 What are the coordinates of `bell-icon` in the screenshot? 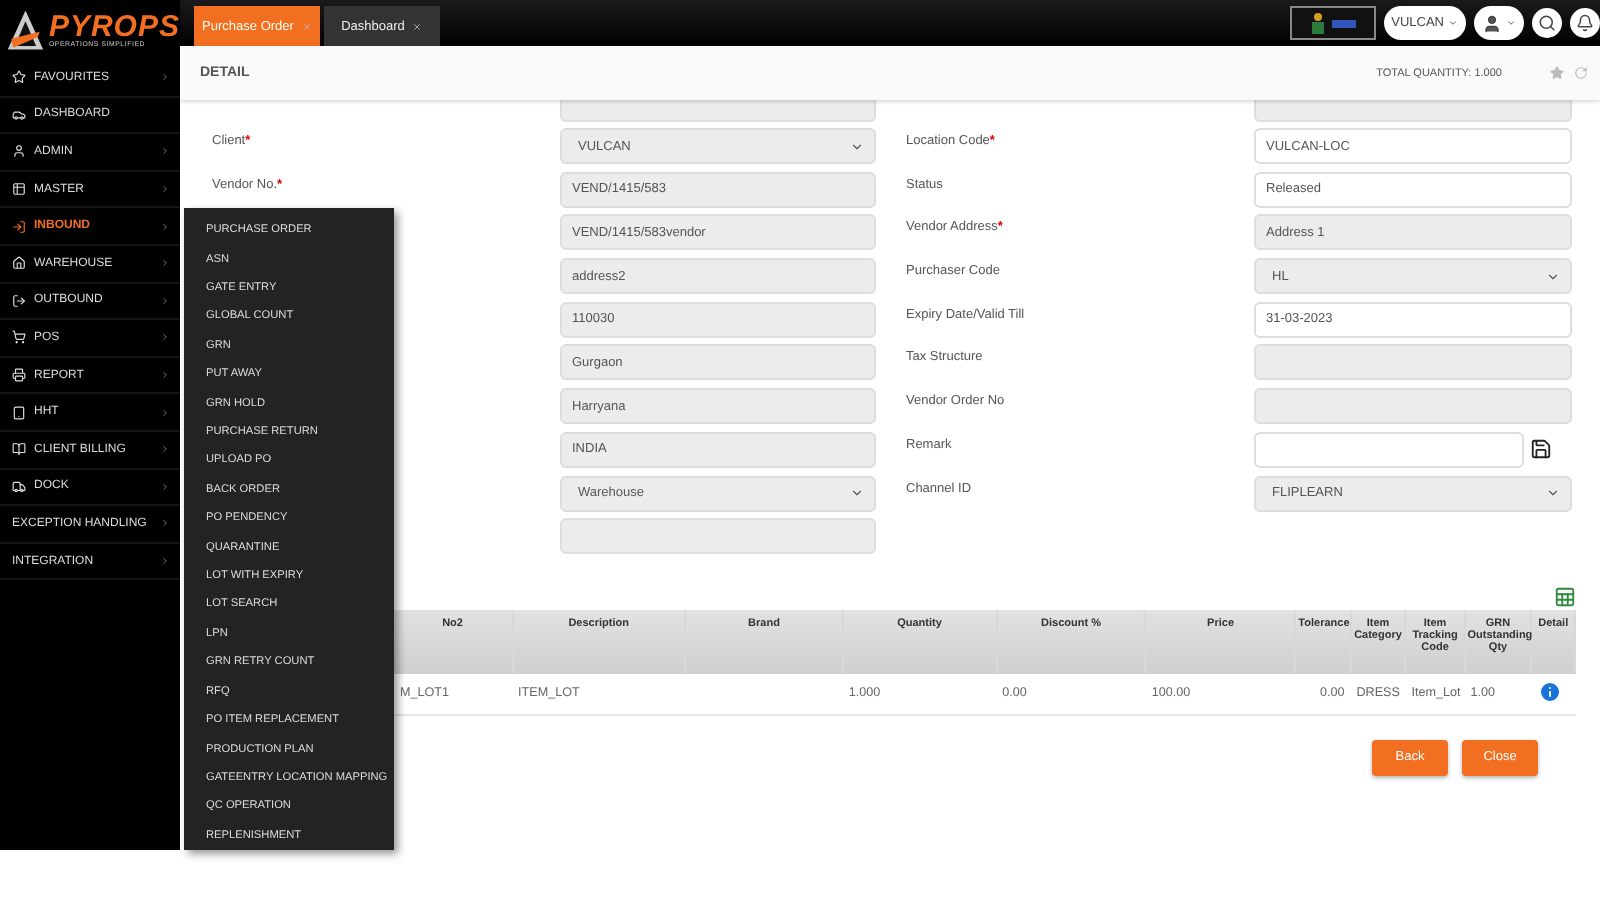 It's located at (1585, 23).